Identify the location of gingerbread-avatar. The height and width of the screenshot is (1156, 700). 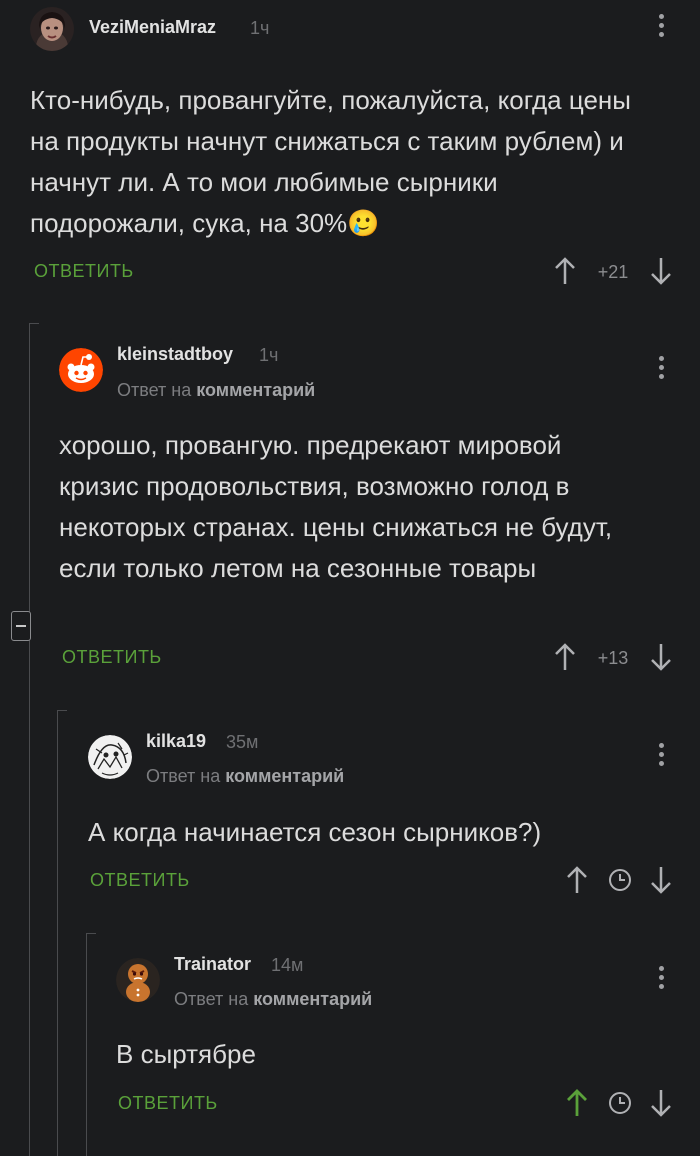
(138, 980).